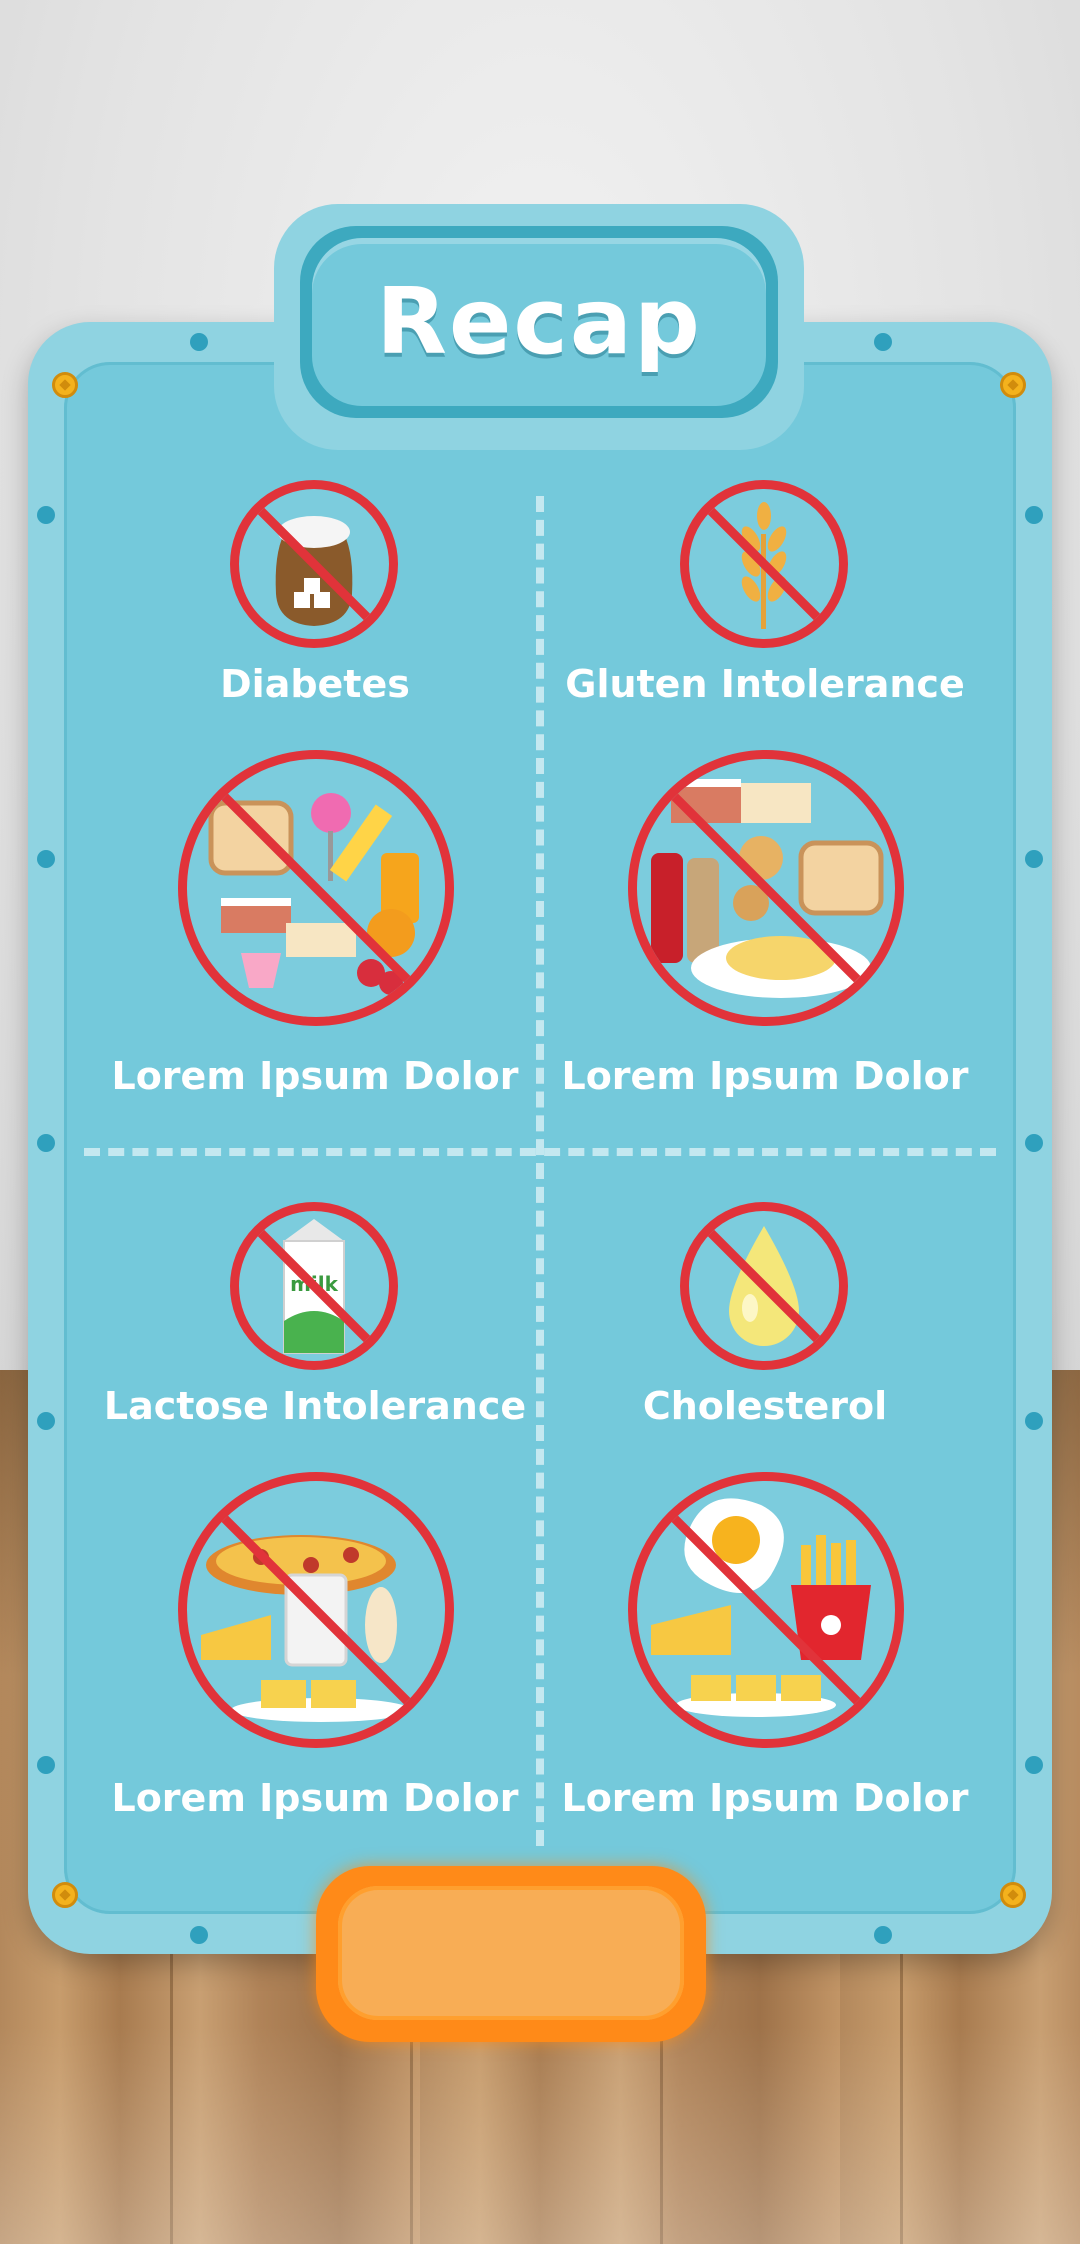 This screenshot has height=2244, width=1080. I want to click on foods-label-diabetes: Lorem Ipsum Dolor, so click(315, 1076).